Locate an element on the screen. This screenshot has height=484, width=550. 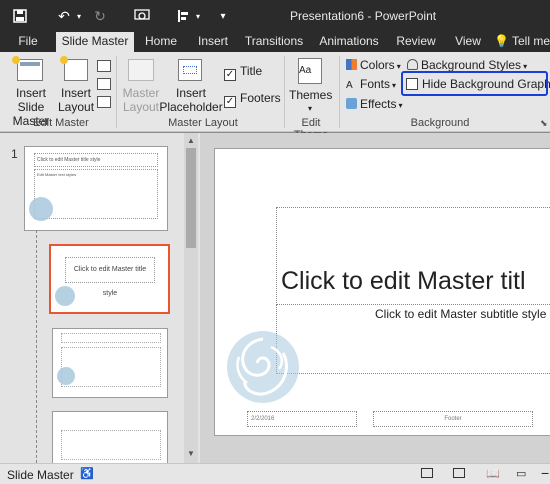
thumb-layout-title: Click to edit Master title style is located at coordinates (110, 277).